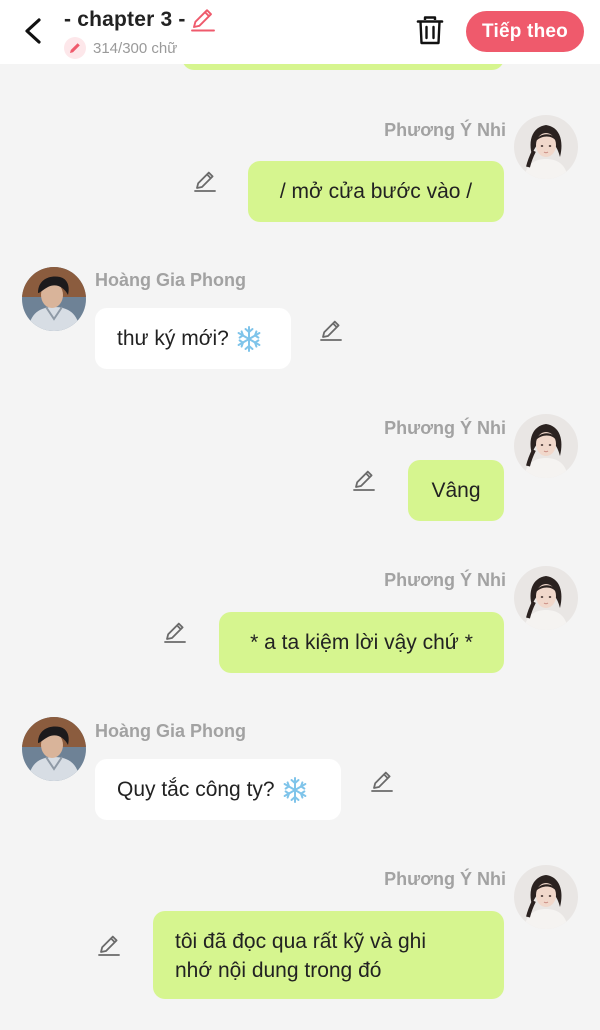 This screenshot has width=600, height=1030. Describe the element at coordinates (300, 941) in the screenshot. I see `message-text-line: tôi đã đọc qua rất kỹ và ghi` at that location.